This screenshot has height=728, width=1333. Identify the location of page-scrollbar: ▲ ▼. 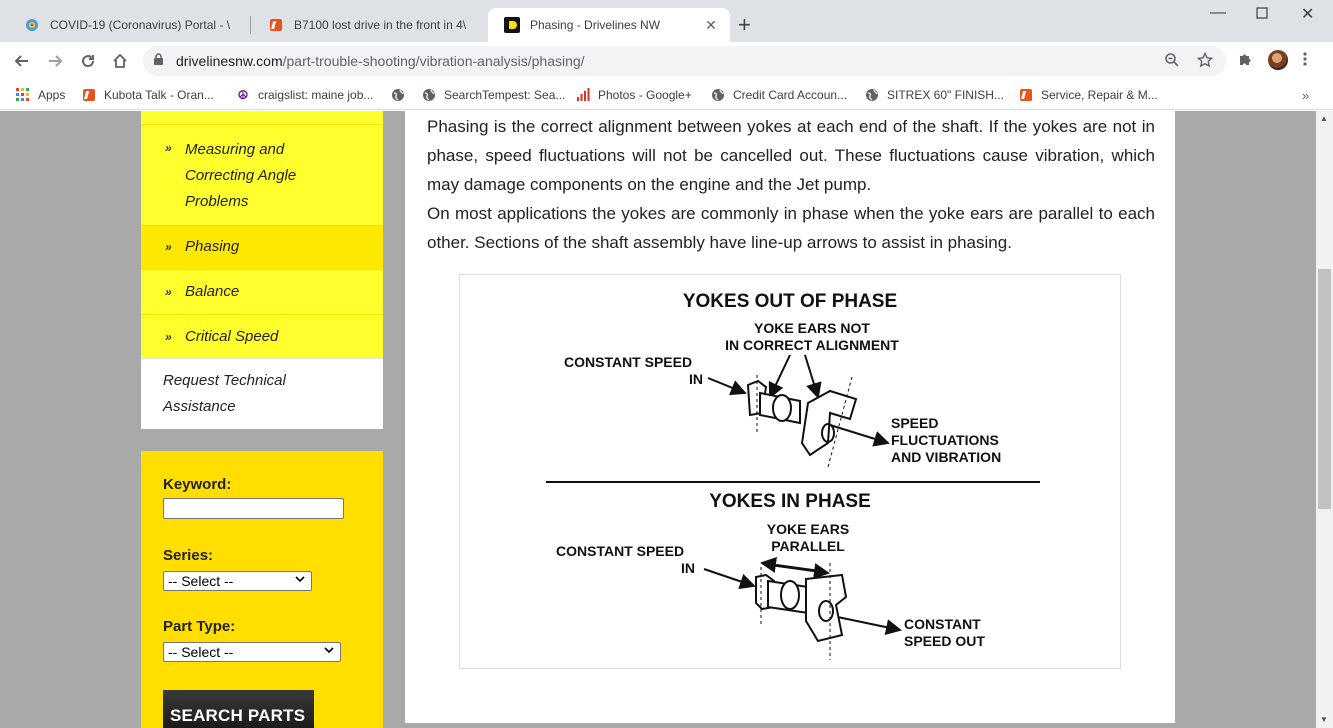
(1324, 419).